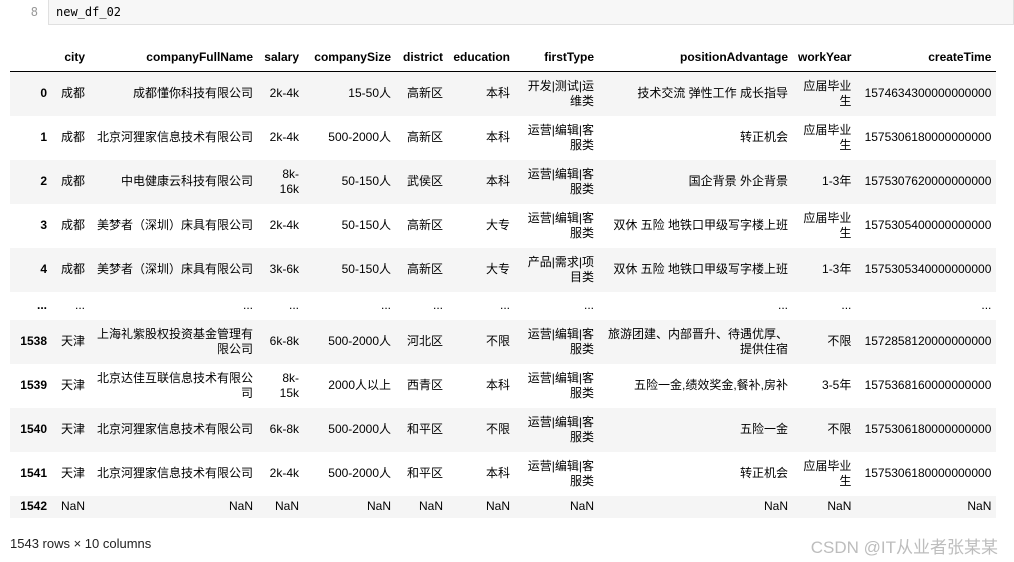 The image size is (1014, 562). Describe the element at coordinates (560, 269) in the screenshot. I see `table-cell-firstType: 产品|需求|项目类` at that location.